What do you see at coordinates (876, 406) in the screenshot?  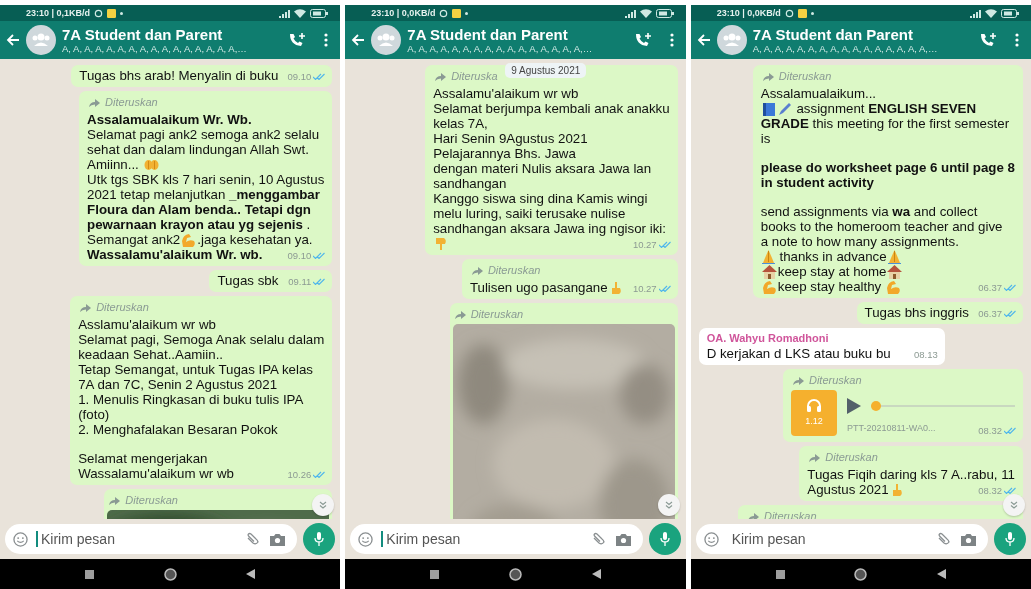 I see `audio-progress-thumb` at bounding box center [876, 406].